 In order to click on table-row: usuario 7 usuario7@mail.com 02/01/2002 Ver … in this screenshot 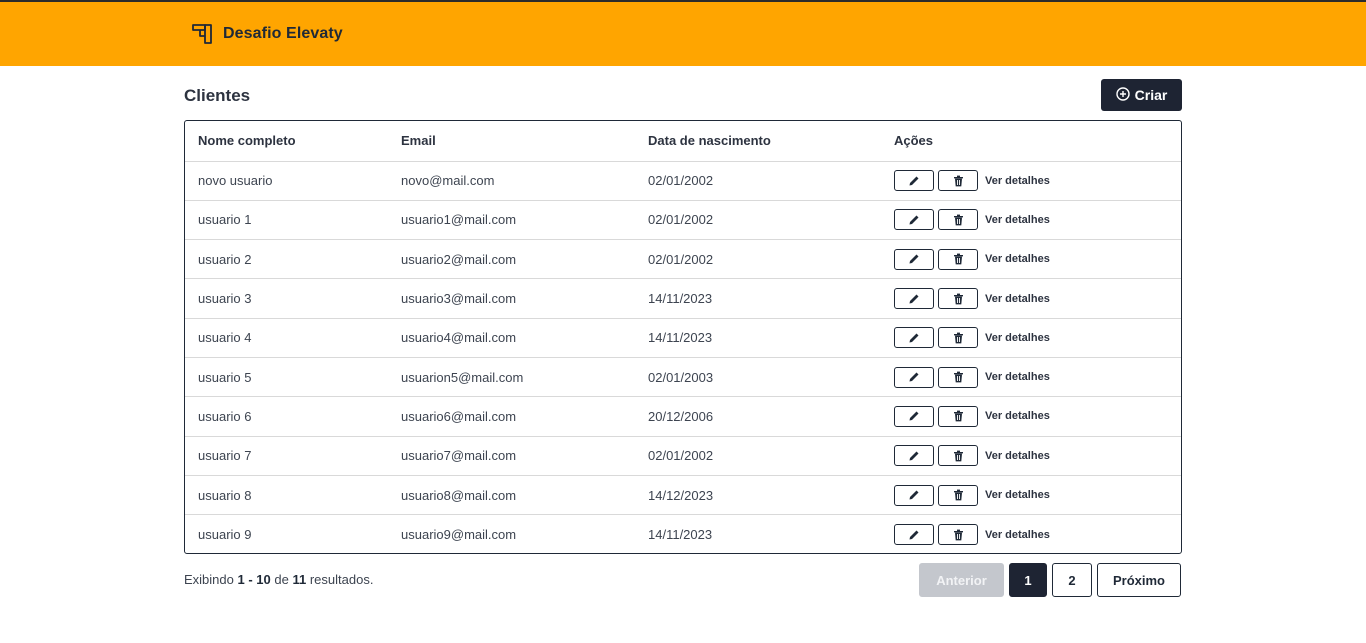, I will do `click(683, 455)`.